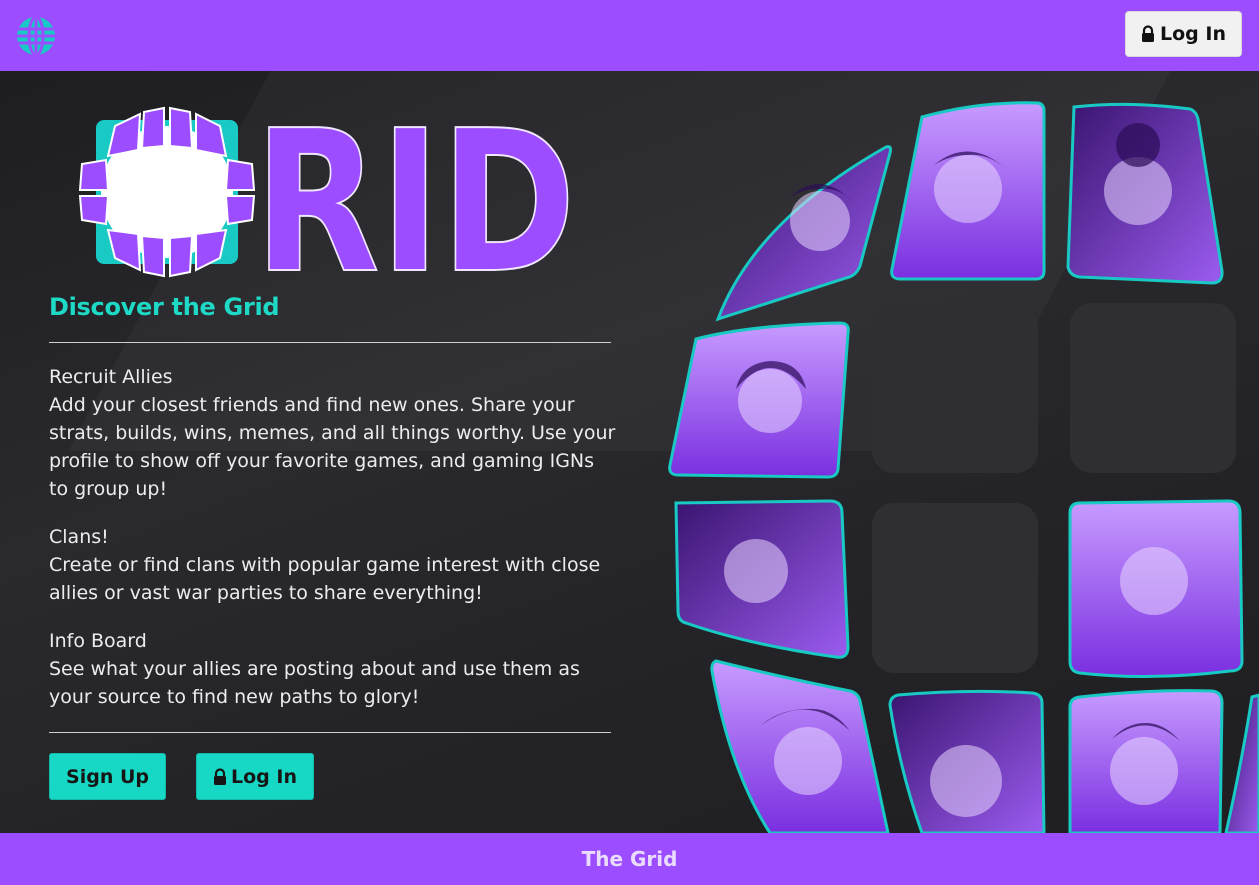 The image size is (1259, 885). I want to click on header-login-button: Log In, so click(1183, 34).